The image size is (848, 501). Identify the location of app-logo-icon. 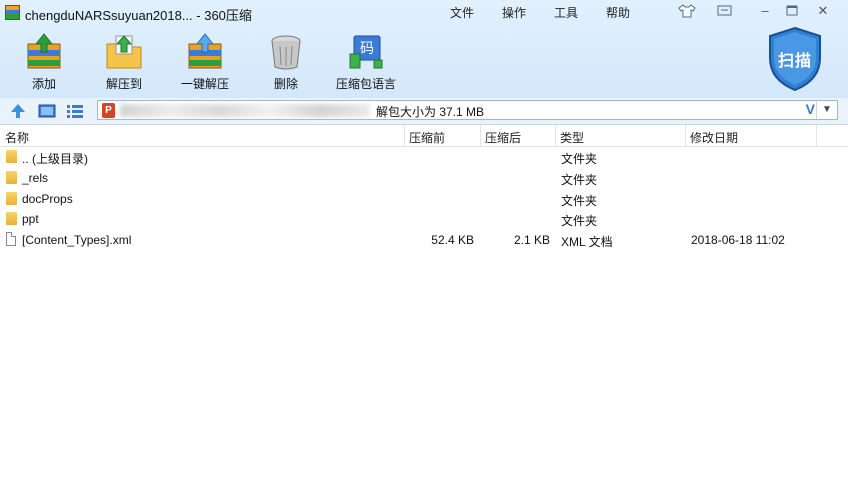
(12, 12).